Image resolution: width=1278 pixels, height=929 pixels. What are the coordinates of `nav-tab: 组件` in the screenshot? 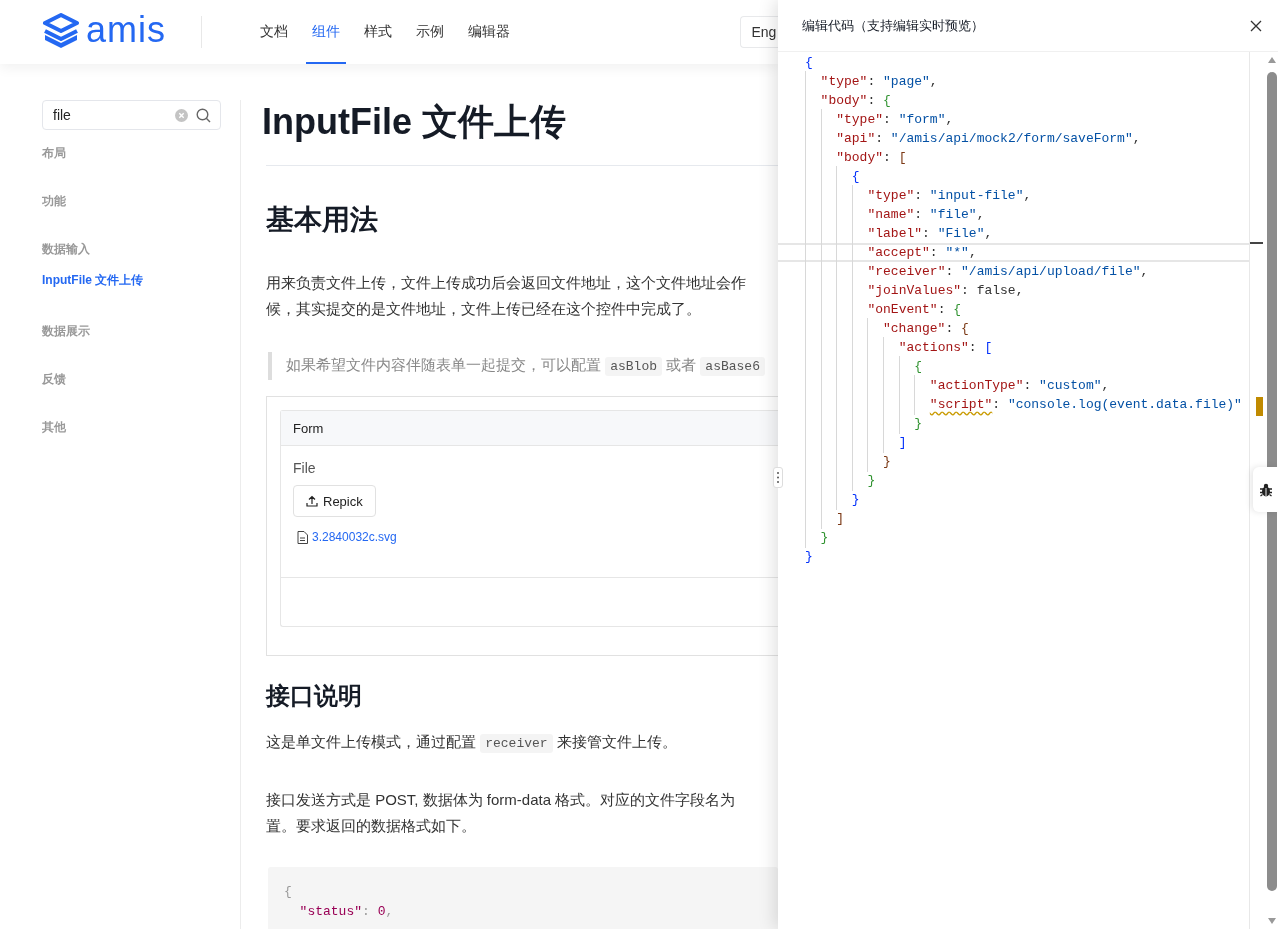 It's located at (326, 32).